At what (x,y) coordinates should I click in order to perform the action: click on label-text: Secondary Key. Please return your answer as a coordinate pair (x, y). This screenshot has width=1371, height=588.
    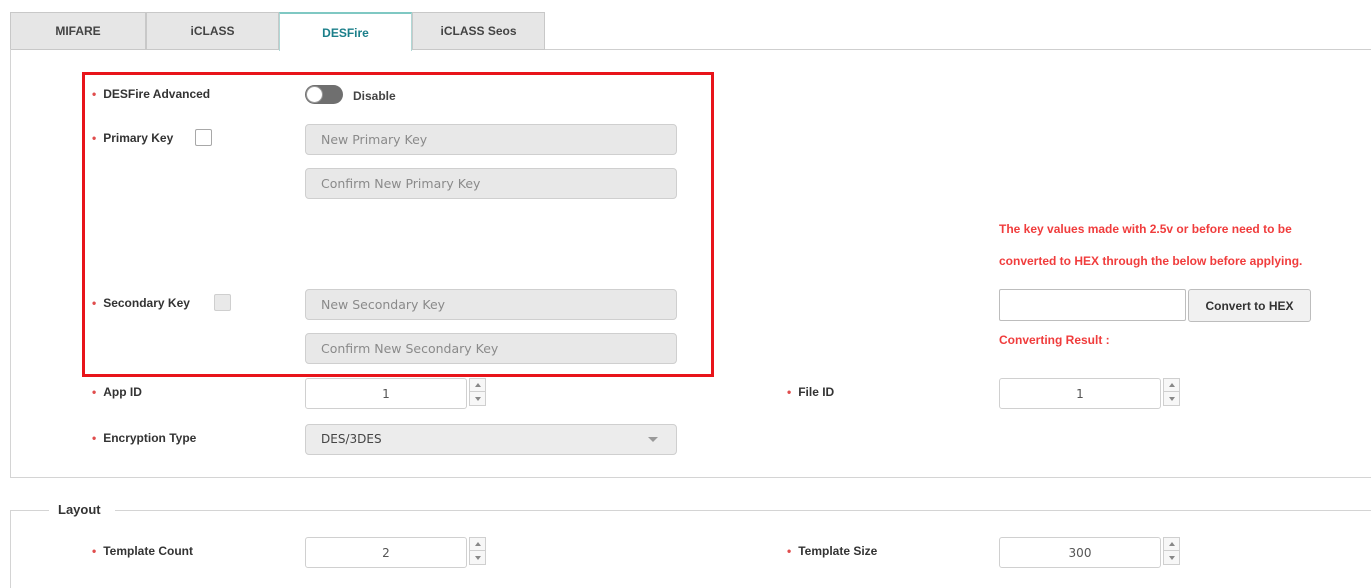
    Looking at the image, I should click on (146, 303).